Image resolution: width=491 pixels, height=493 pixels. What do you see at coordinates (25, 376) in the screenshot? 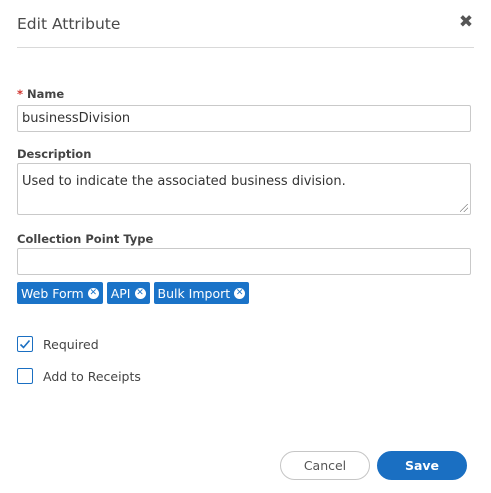
I see `add-to-receipts-checkbox` at bounding box center [25, 376].